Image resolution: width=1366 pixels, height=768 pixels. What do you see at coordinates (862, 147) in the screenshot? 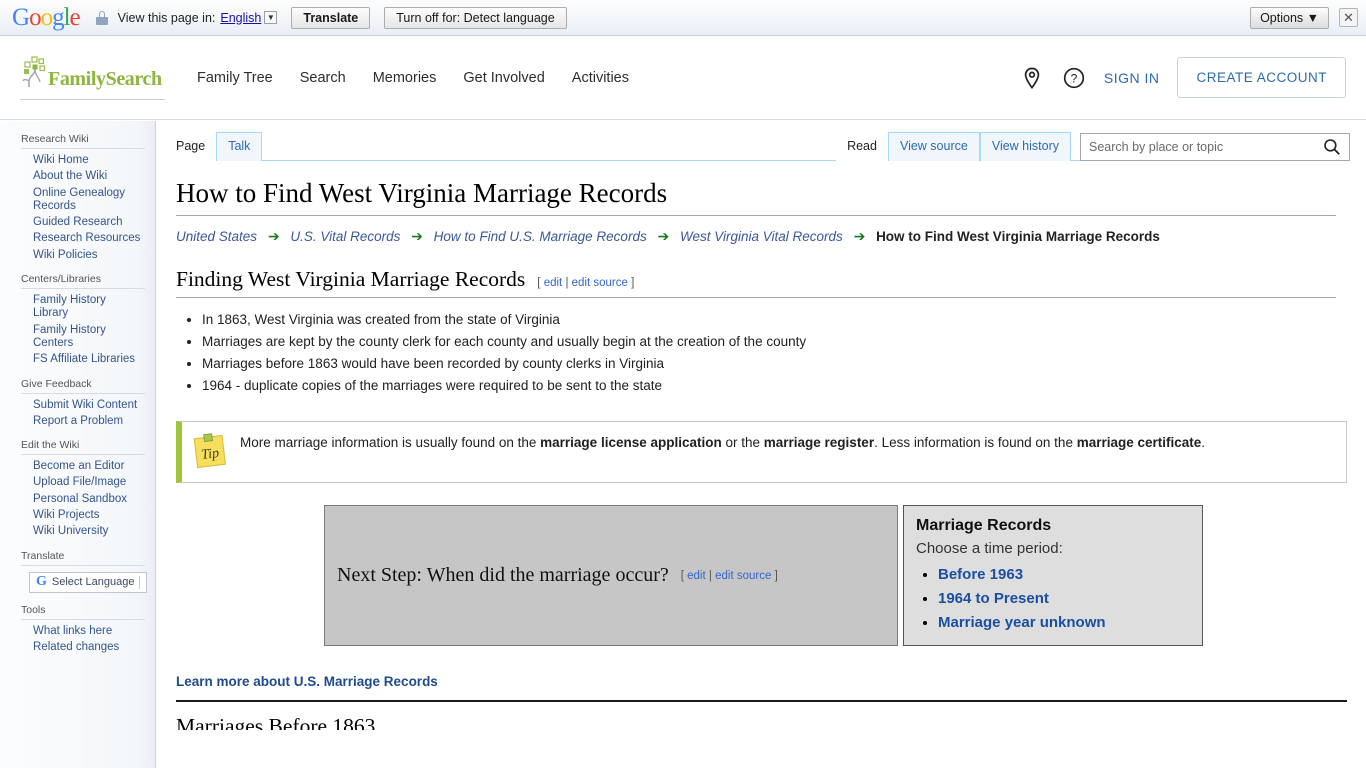
I see `tab-read: Read` at bounding box center [862, 147].